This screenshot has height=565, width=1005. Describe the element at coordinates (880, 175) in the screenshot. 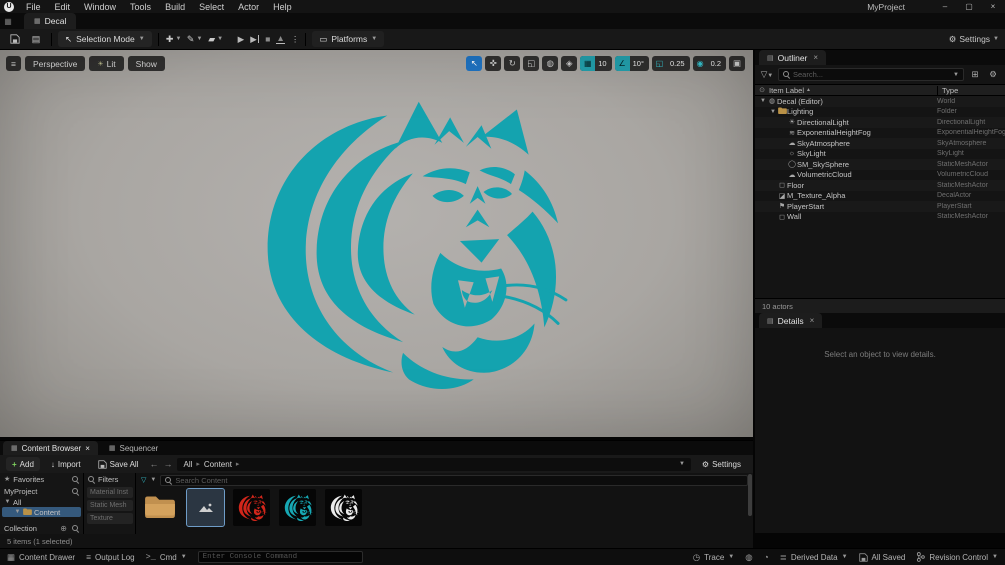

I see `outliner-row: ☁ VolumetricCloud VolumetricCloud` at that location.